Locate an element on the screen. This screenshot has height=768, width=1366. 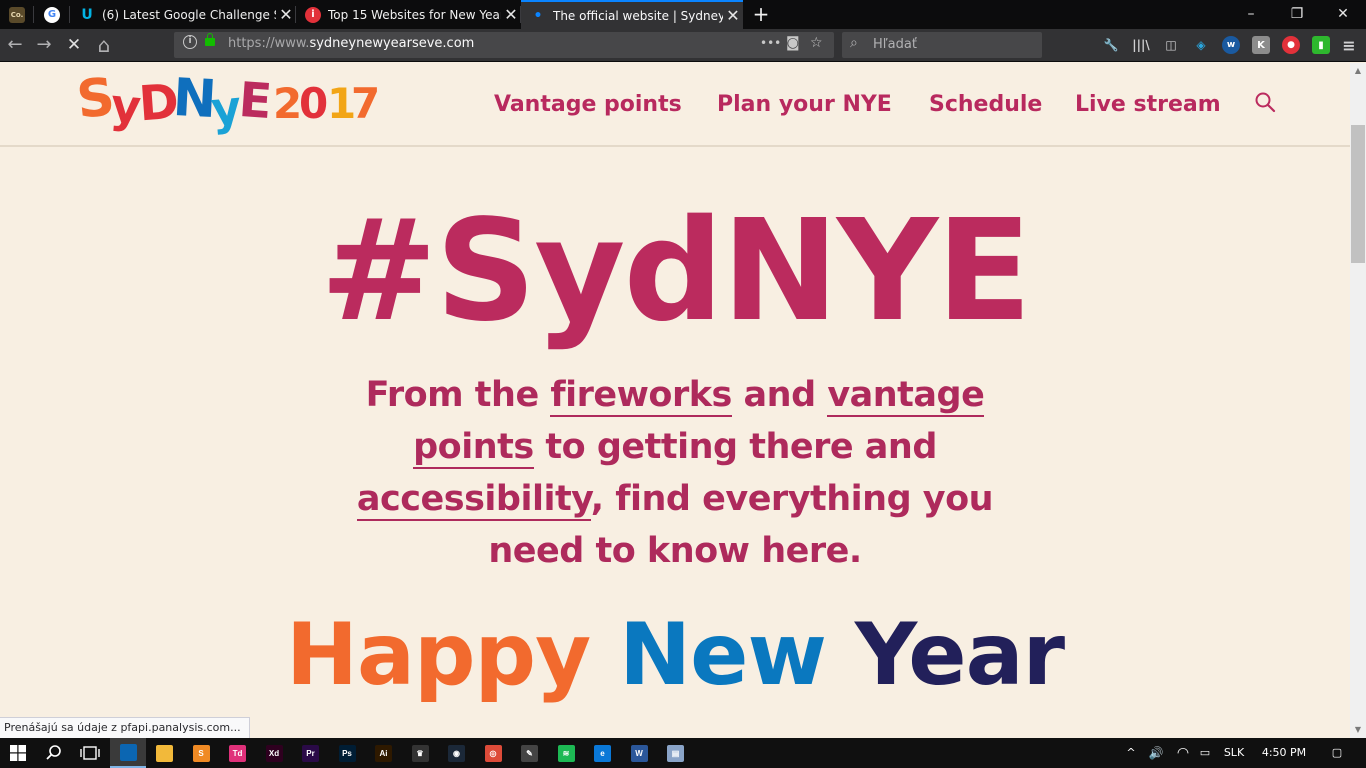
pinned-tab-google: G is located at coordinates (52, 14).